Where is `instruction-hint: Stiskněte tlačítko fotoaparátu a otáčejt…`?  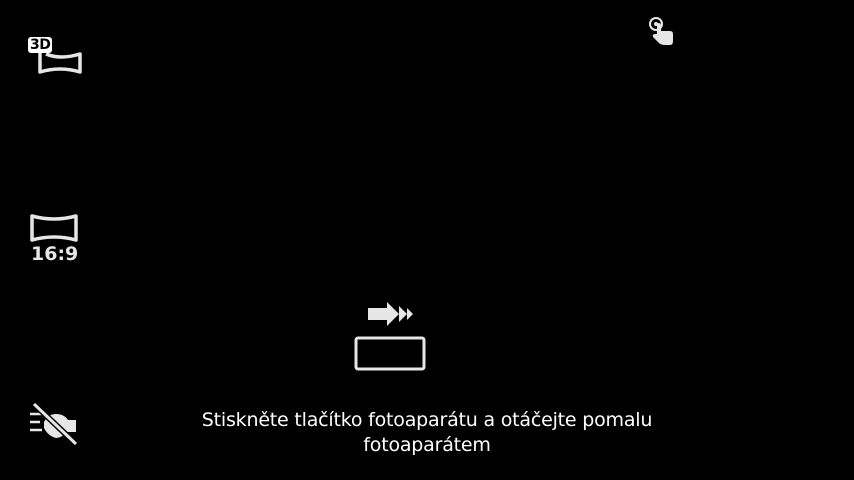
instruction-hint: Stiskněte tlačítko fotoaparátu a otáčejt… is located at coordinates (427, 432).